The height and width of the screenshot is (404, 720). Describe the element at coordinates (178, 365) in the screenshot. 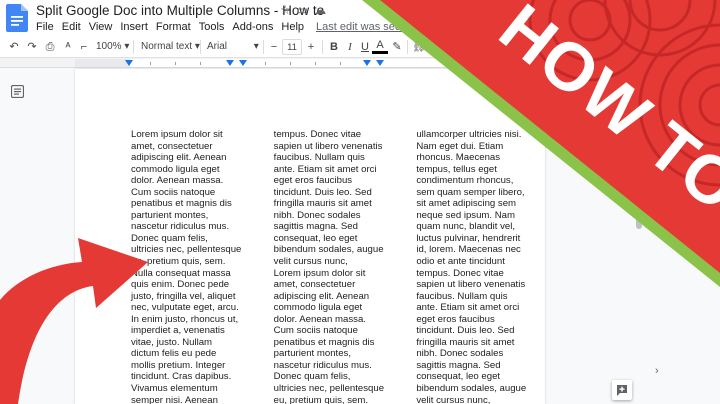

I see `text-line: mollis pretium. Integer` at that location.